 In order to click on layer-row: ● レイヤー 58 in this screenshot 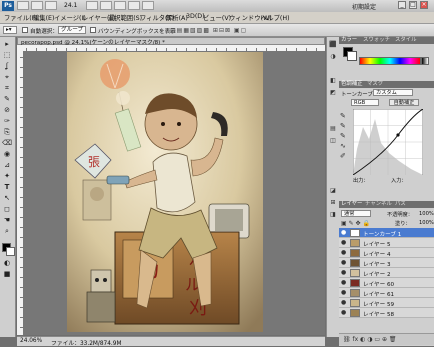, I will do `click(386, 313)`.